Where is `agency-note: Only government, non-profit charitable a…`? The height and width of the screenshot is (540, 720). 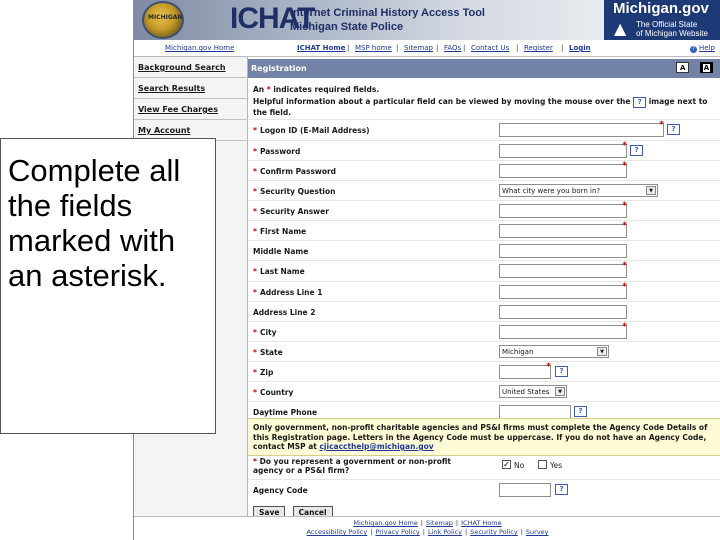
agency-note: Only government, non-profit charitable a… is located at coordinates (484, 437).